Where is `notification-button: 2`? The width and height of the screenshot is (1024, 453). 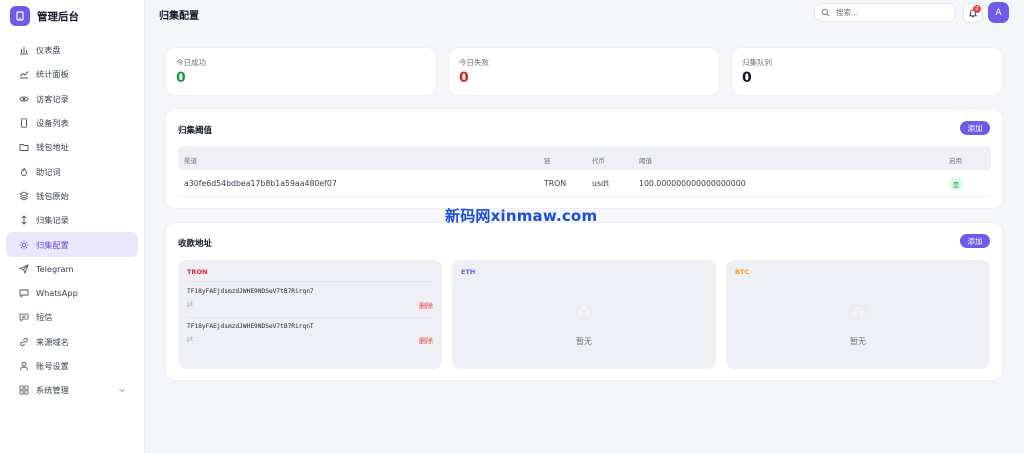
notification-button: 2 is located at coordinates (973, 13).